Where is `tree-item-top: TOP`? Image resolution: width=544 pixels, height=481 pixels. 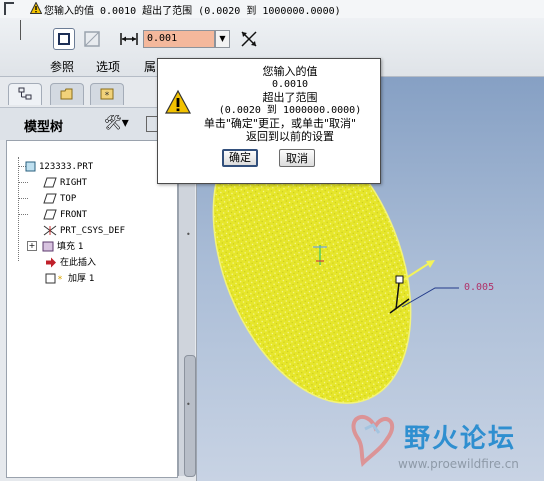
tree-item-top: TOP is located at coordinates (52, 189).